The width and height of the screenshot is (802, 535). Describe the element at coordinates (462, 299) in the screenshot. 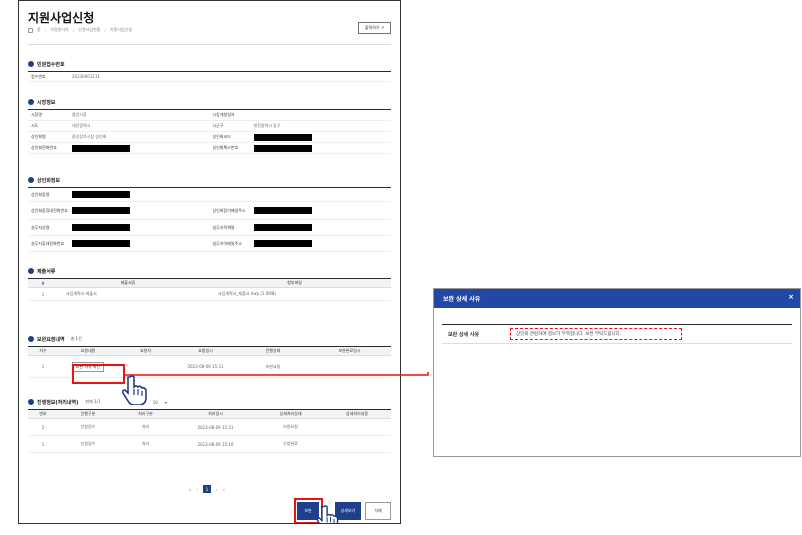

I see `popup-title: 보완 상세 사유` at that location.